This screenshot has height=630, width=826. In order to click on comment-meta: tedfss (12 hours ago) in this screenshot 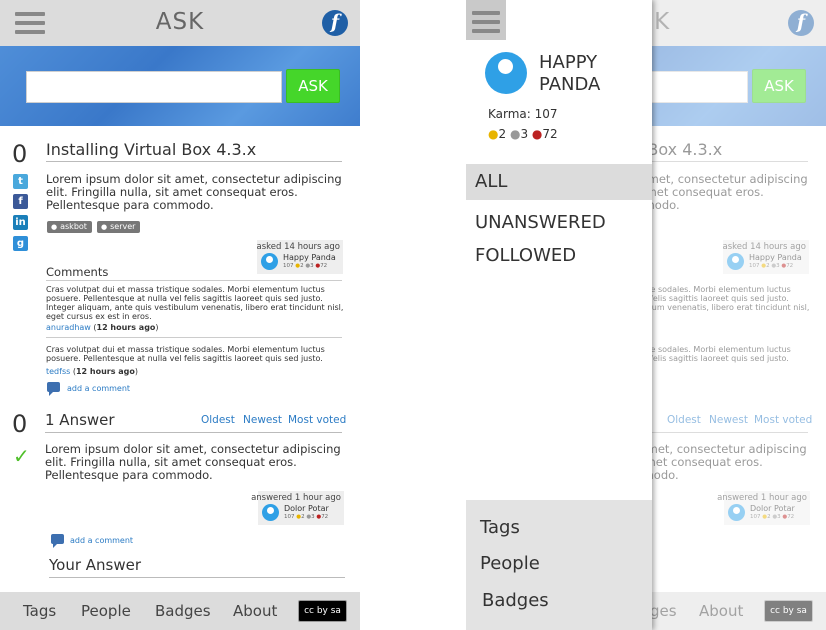, I will do `click(92, 371)`.